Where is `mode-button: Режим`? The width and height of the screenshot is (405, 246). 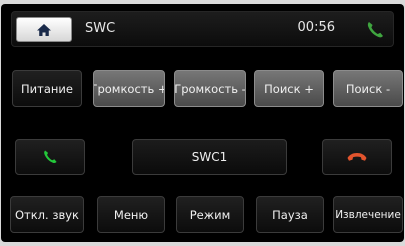
mode-button: Режим is located at coordinates (210, 214).